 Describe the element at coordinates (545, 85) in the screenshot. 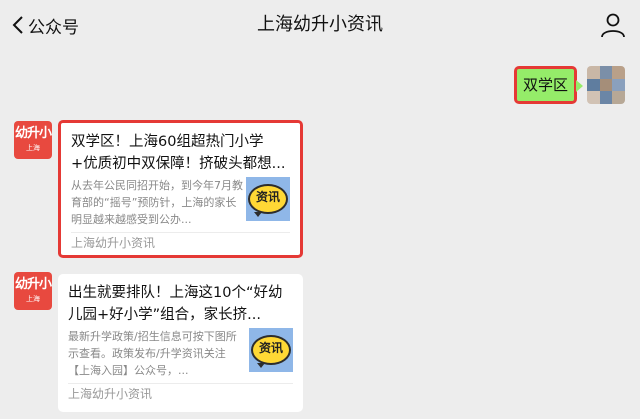

I see `outgoing-message-text: 双学区` at that location.